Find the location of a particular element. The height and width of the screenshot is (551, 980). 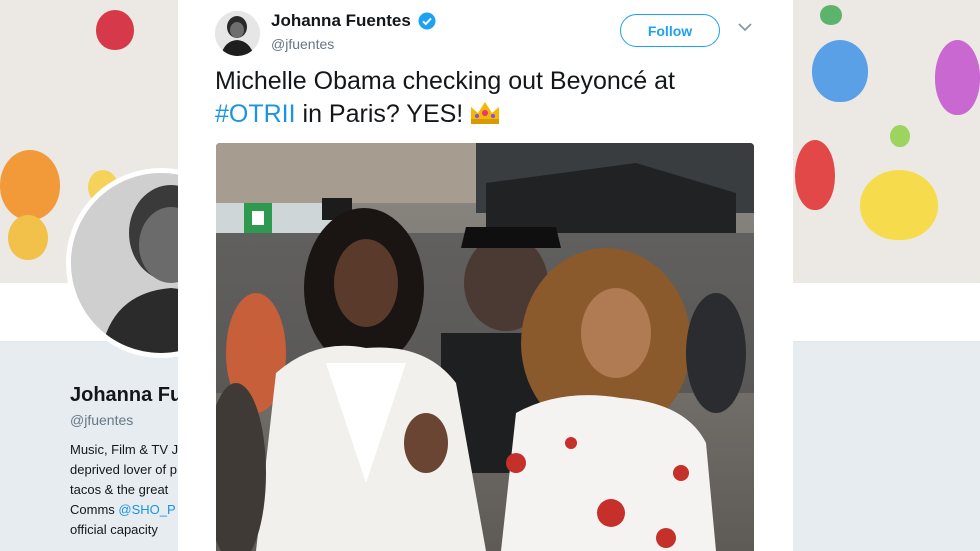

bio-line: deprived lover of p is located at coordinates (123, 469).